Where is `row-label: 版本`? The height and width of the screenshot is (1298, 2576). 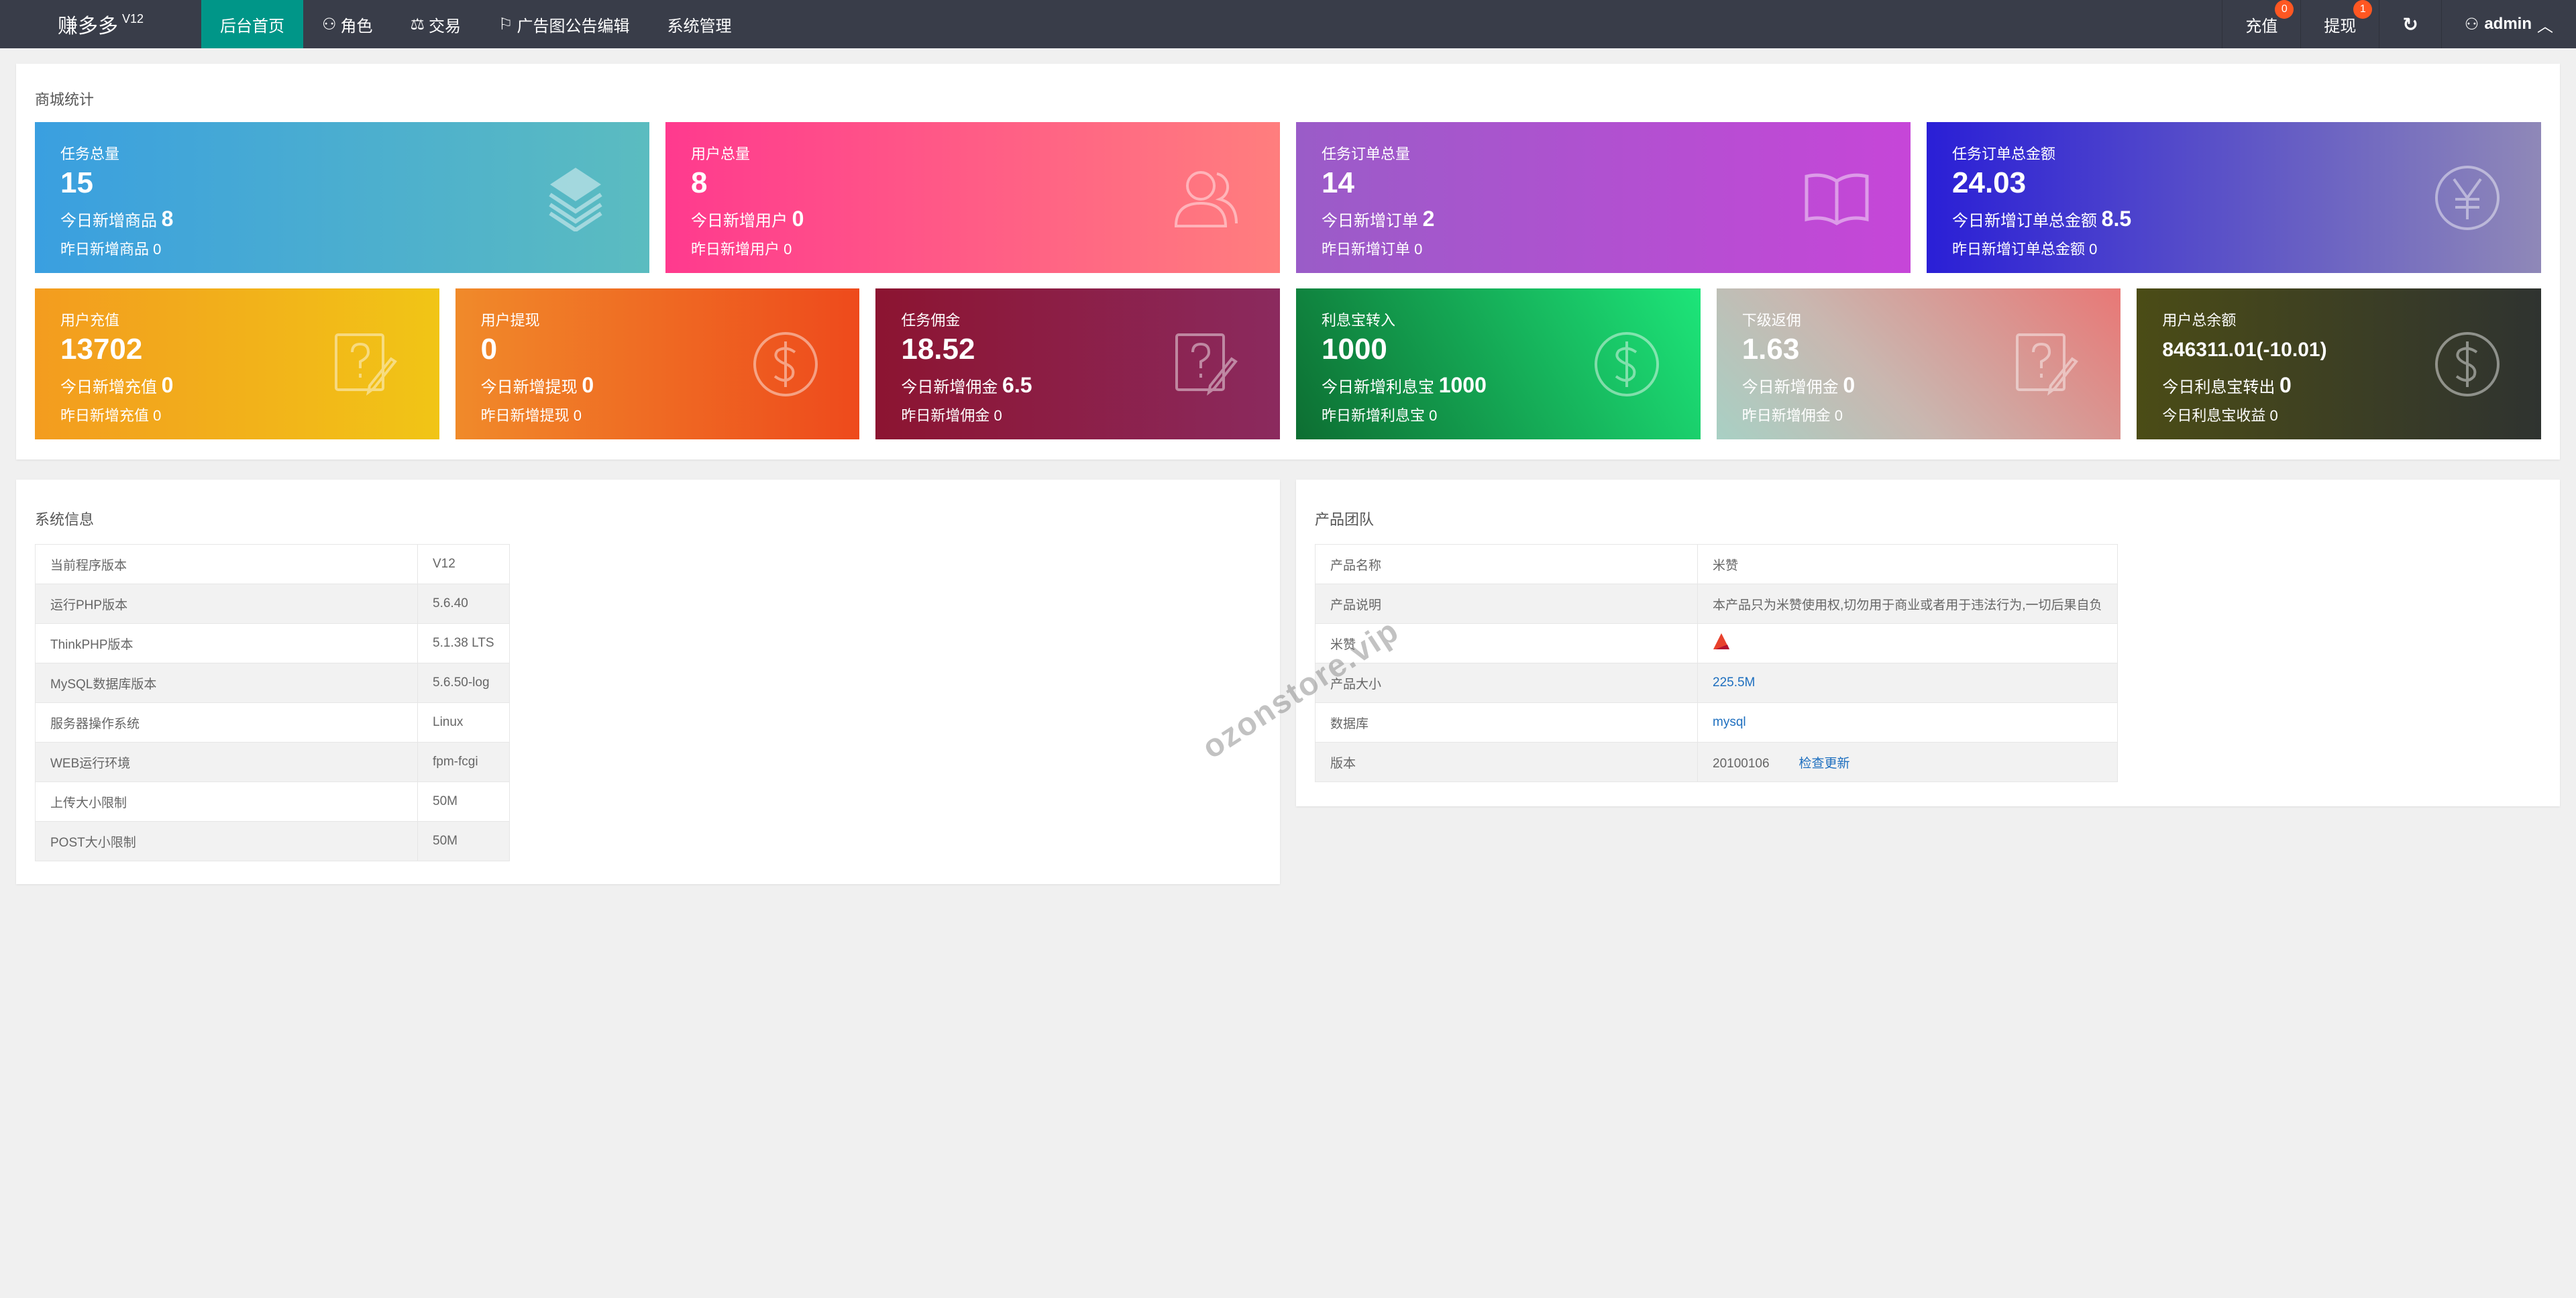 row-label: 版本 is located at coordinates (1506, 762).